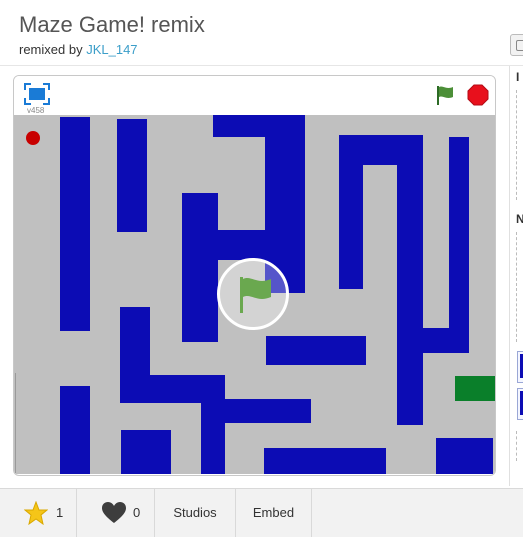  Describe the element at coordinates (33, 138) in the screenshot. I see `player-sprite` at that location.